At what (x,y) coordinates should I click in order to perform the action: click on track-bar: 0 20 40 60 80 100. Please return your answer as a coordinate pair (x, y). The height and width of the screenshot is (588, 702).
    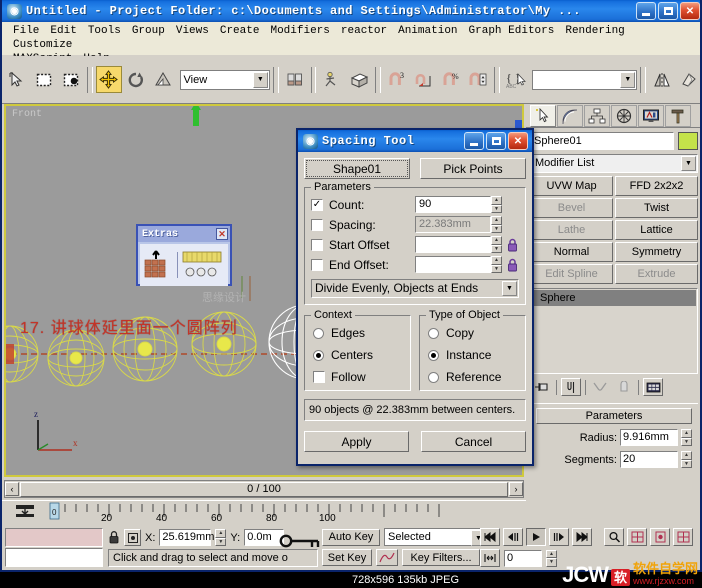
    Looking at the image, I should click on (264, 513).